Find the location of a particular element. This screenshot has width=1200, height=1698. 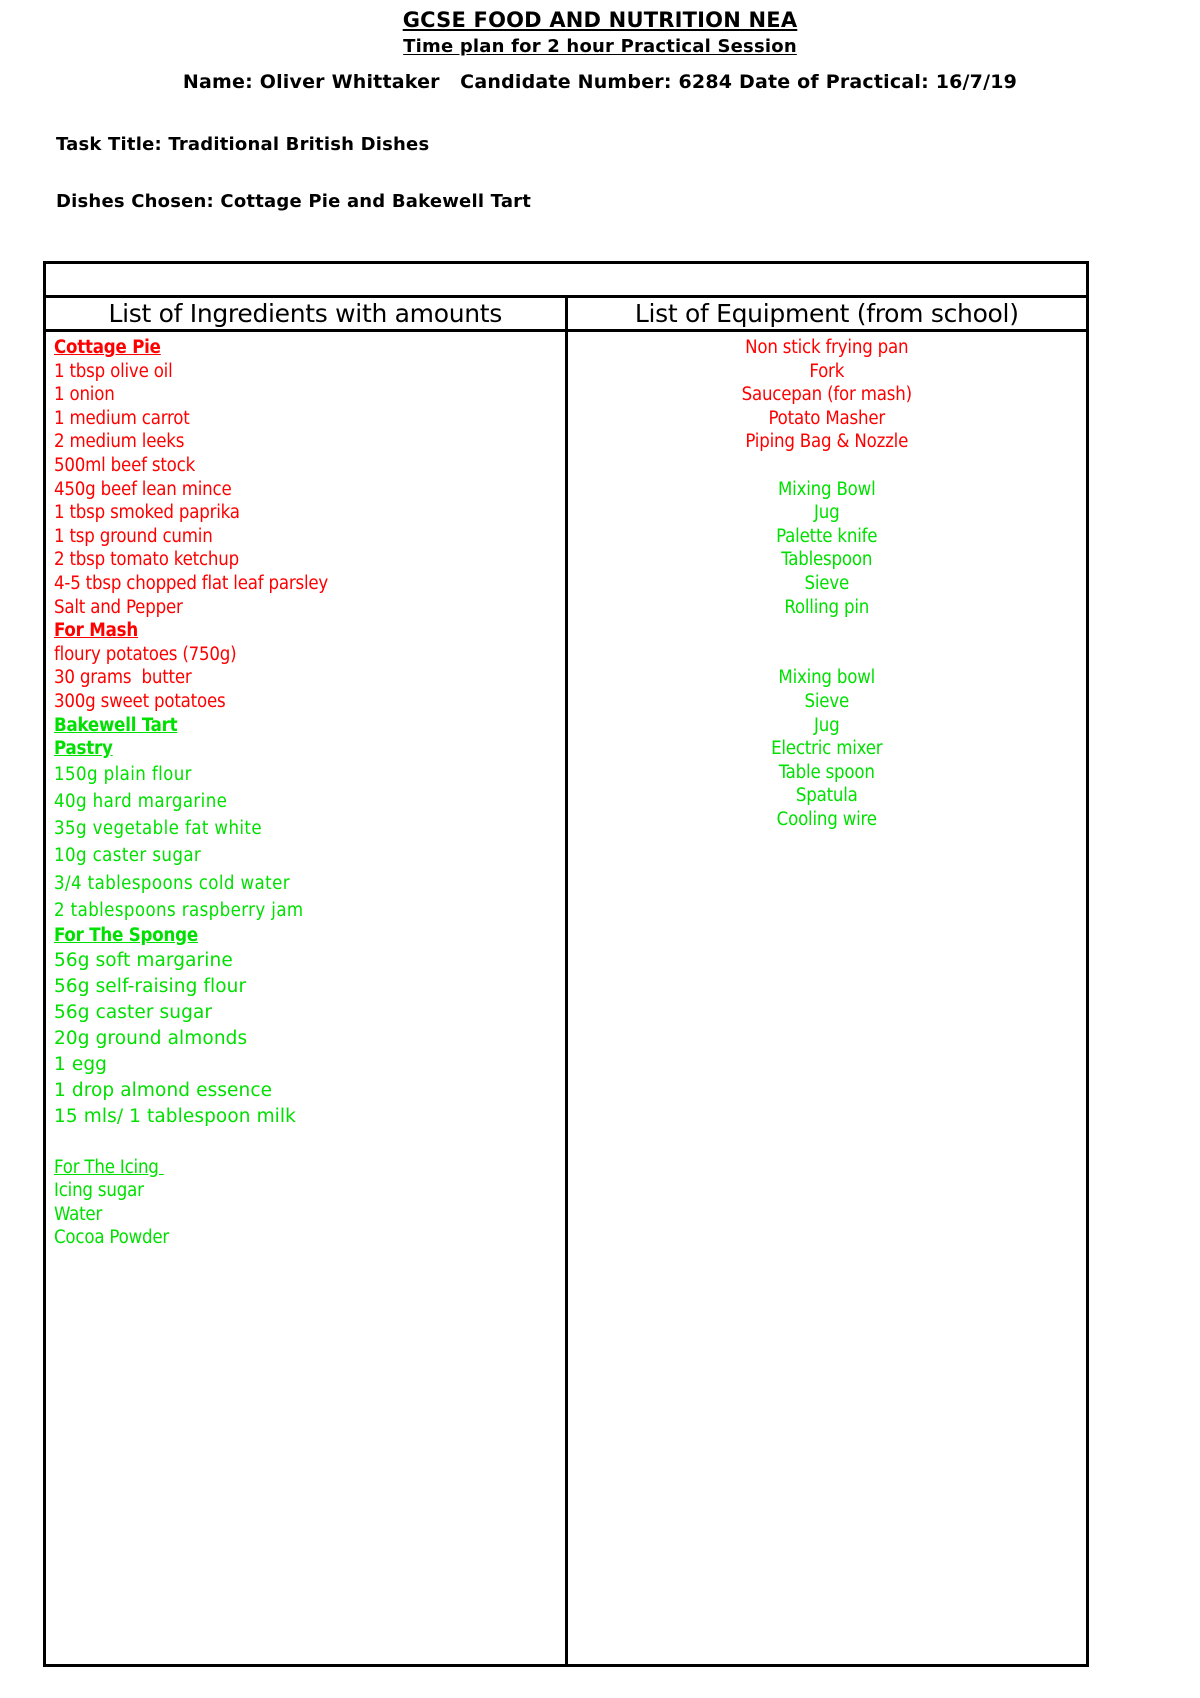

ingredient-item: 450g beef lean mince is located at coordinates (143, 489).